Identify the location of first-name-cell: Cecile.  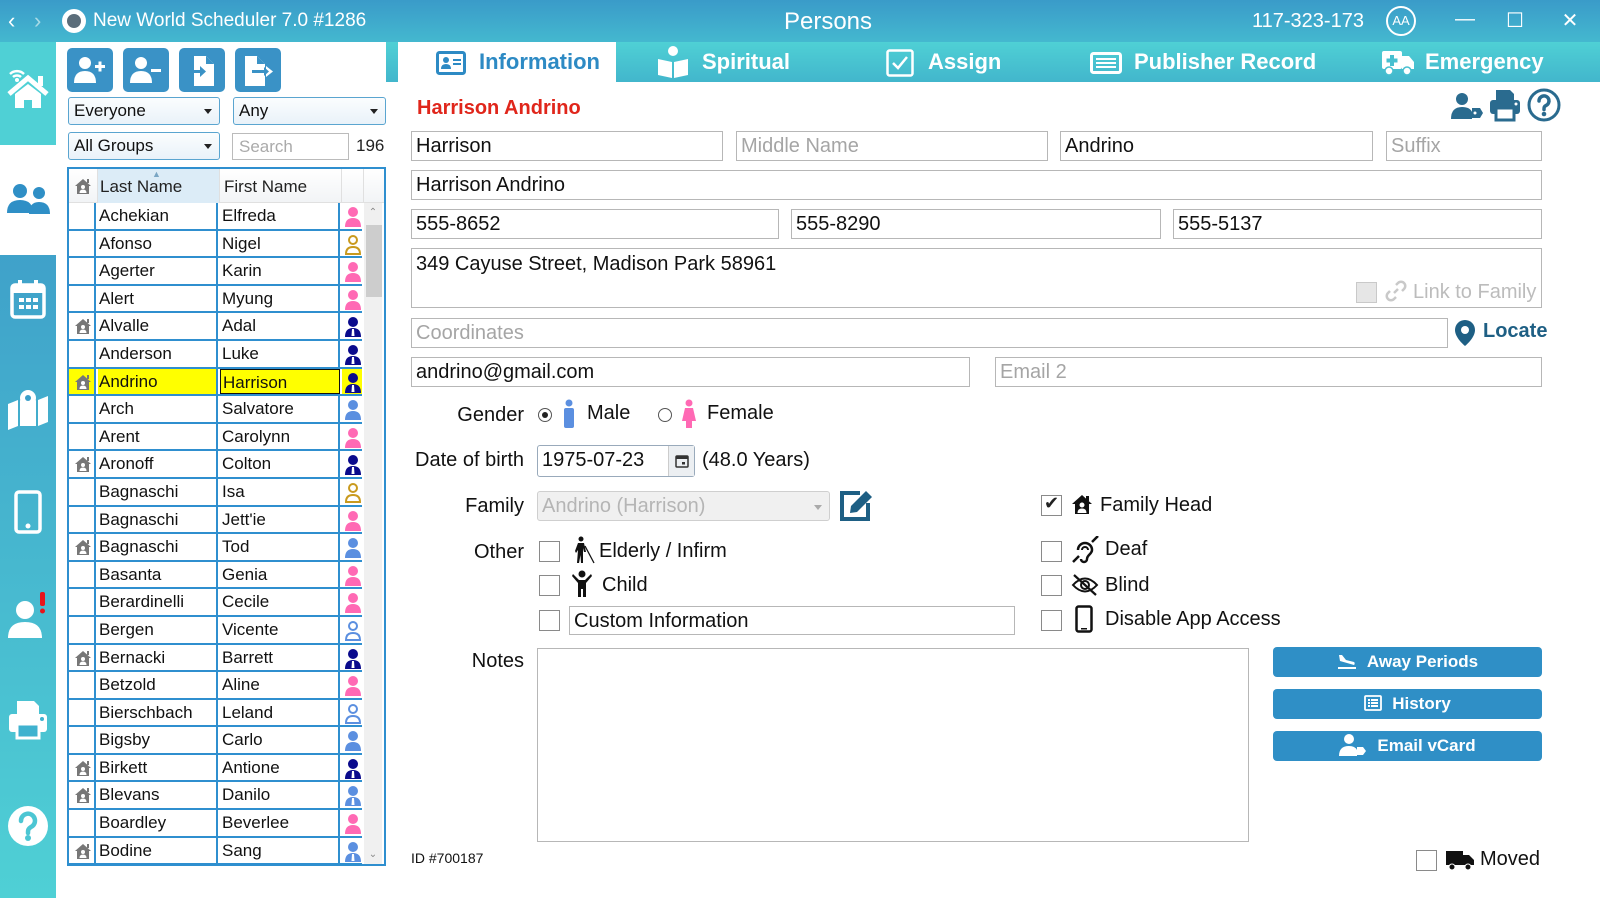
(280, 602).